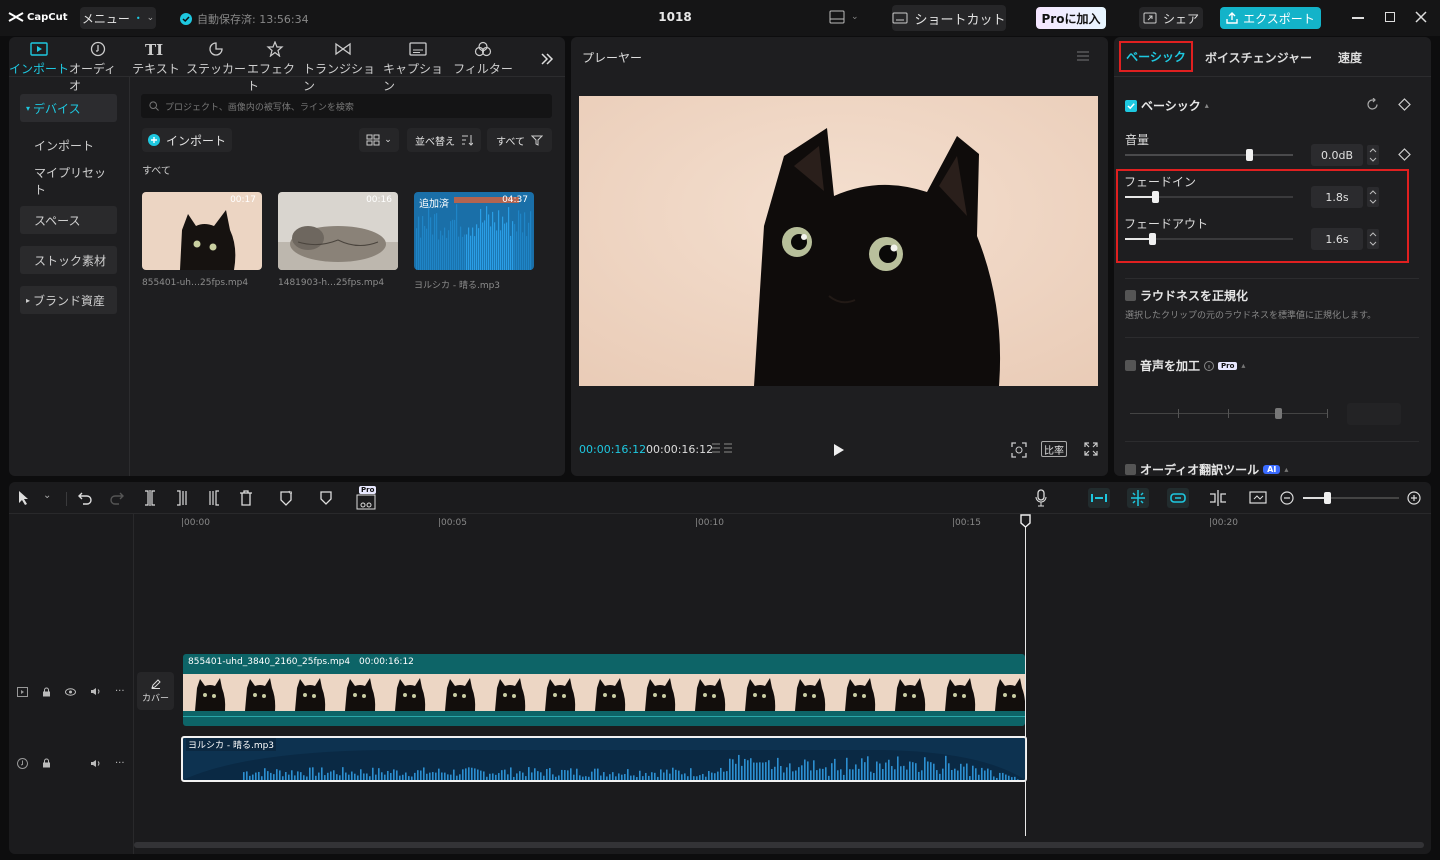 This screenshot has height=860, width=1440. What do you see at coordinates (1091, 449) in the screenshot?
I see `fullscreen-icon` at bounding box center [1091, 449].